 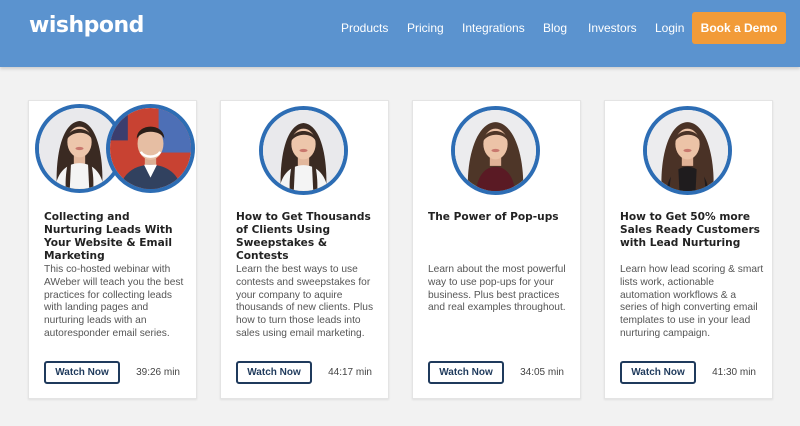 I want to click on webinar-duration: 41:30 min, so click(x=734, y=372).